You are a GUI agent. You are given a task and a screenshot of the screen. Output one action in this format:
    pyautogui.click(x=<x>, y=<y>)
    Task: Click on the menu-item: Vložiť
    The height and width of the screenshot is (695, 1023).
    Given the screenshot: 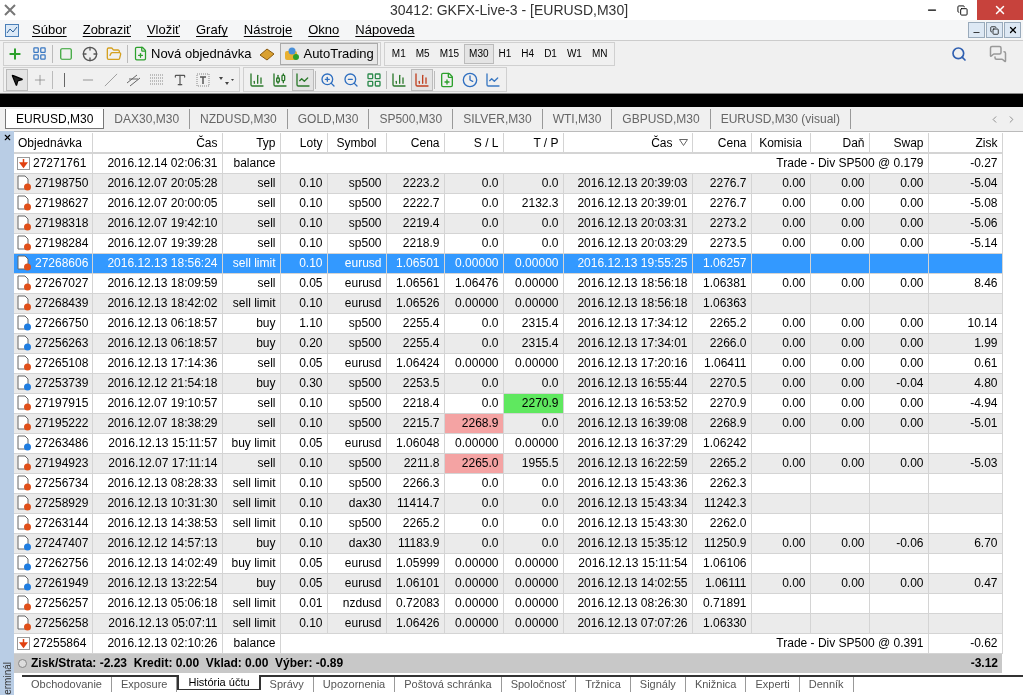 What is the action you would take?
    pyautogui.click(x=163, y=30)
    